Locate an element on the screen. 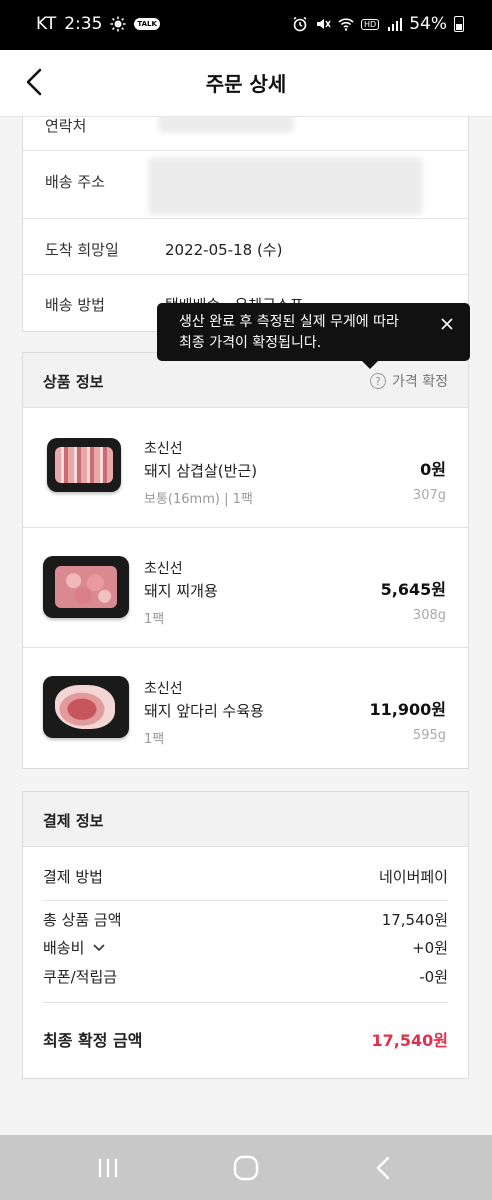  home-icon is located at coordinates (246, 1168).